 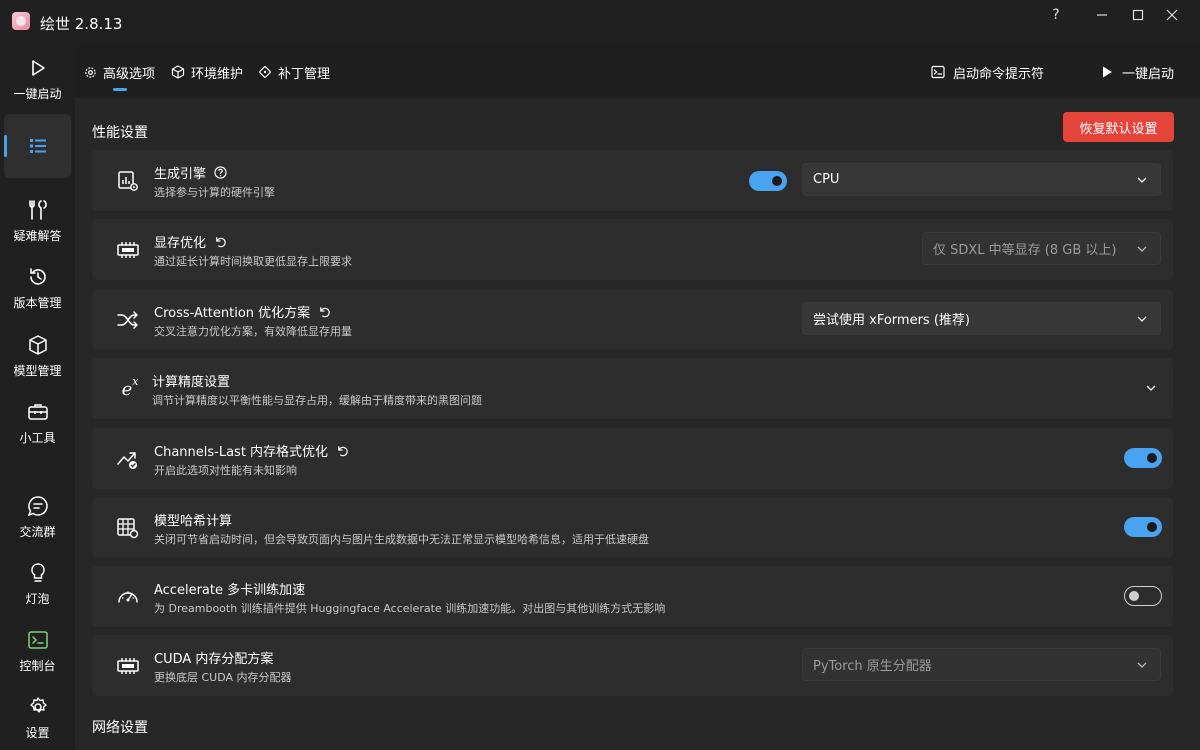 I want to click on setting-description: 调节计算精度以平衡性能与显存占用，缓解由于精度带来的黑图问题, so click(x=317, y=400).